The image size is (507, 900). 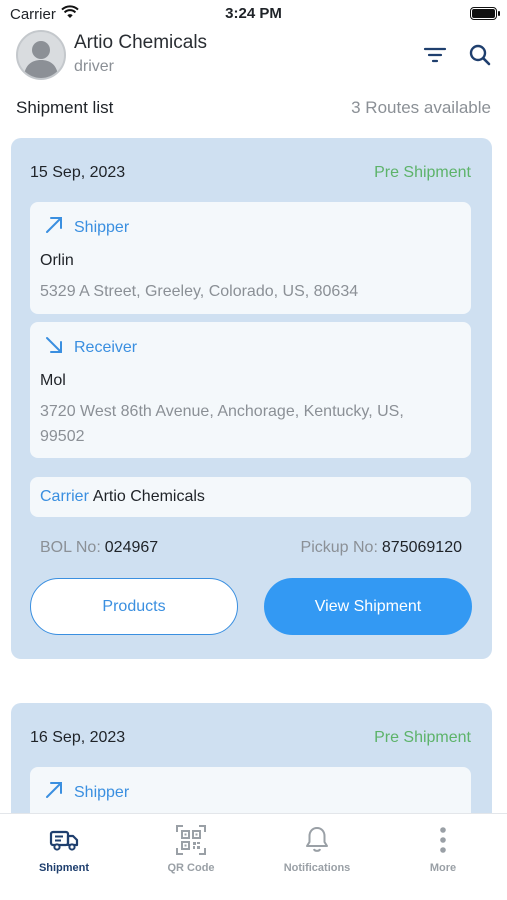 I want to click on user-name: Artio Chemicals, so click(x=141, y=42).